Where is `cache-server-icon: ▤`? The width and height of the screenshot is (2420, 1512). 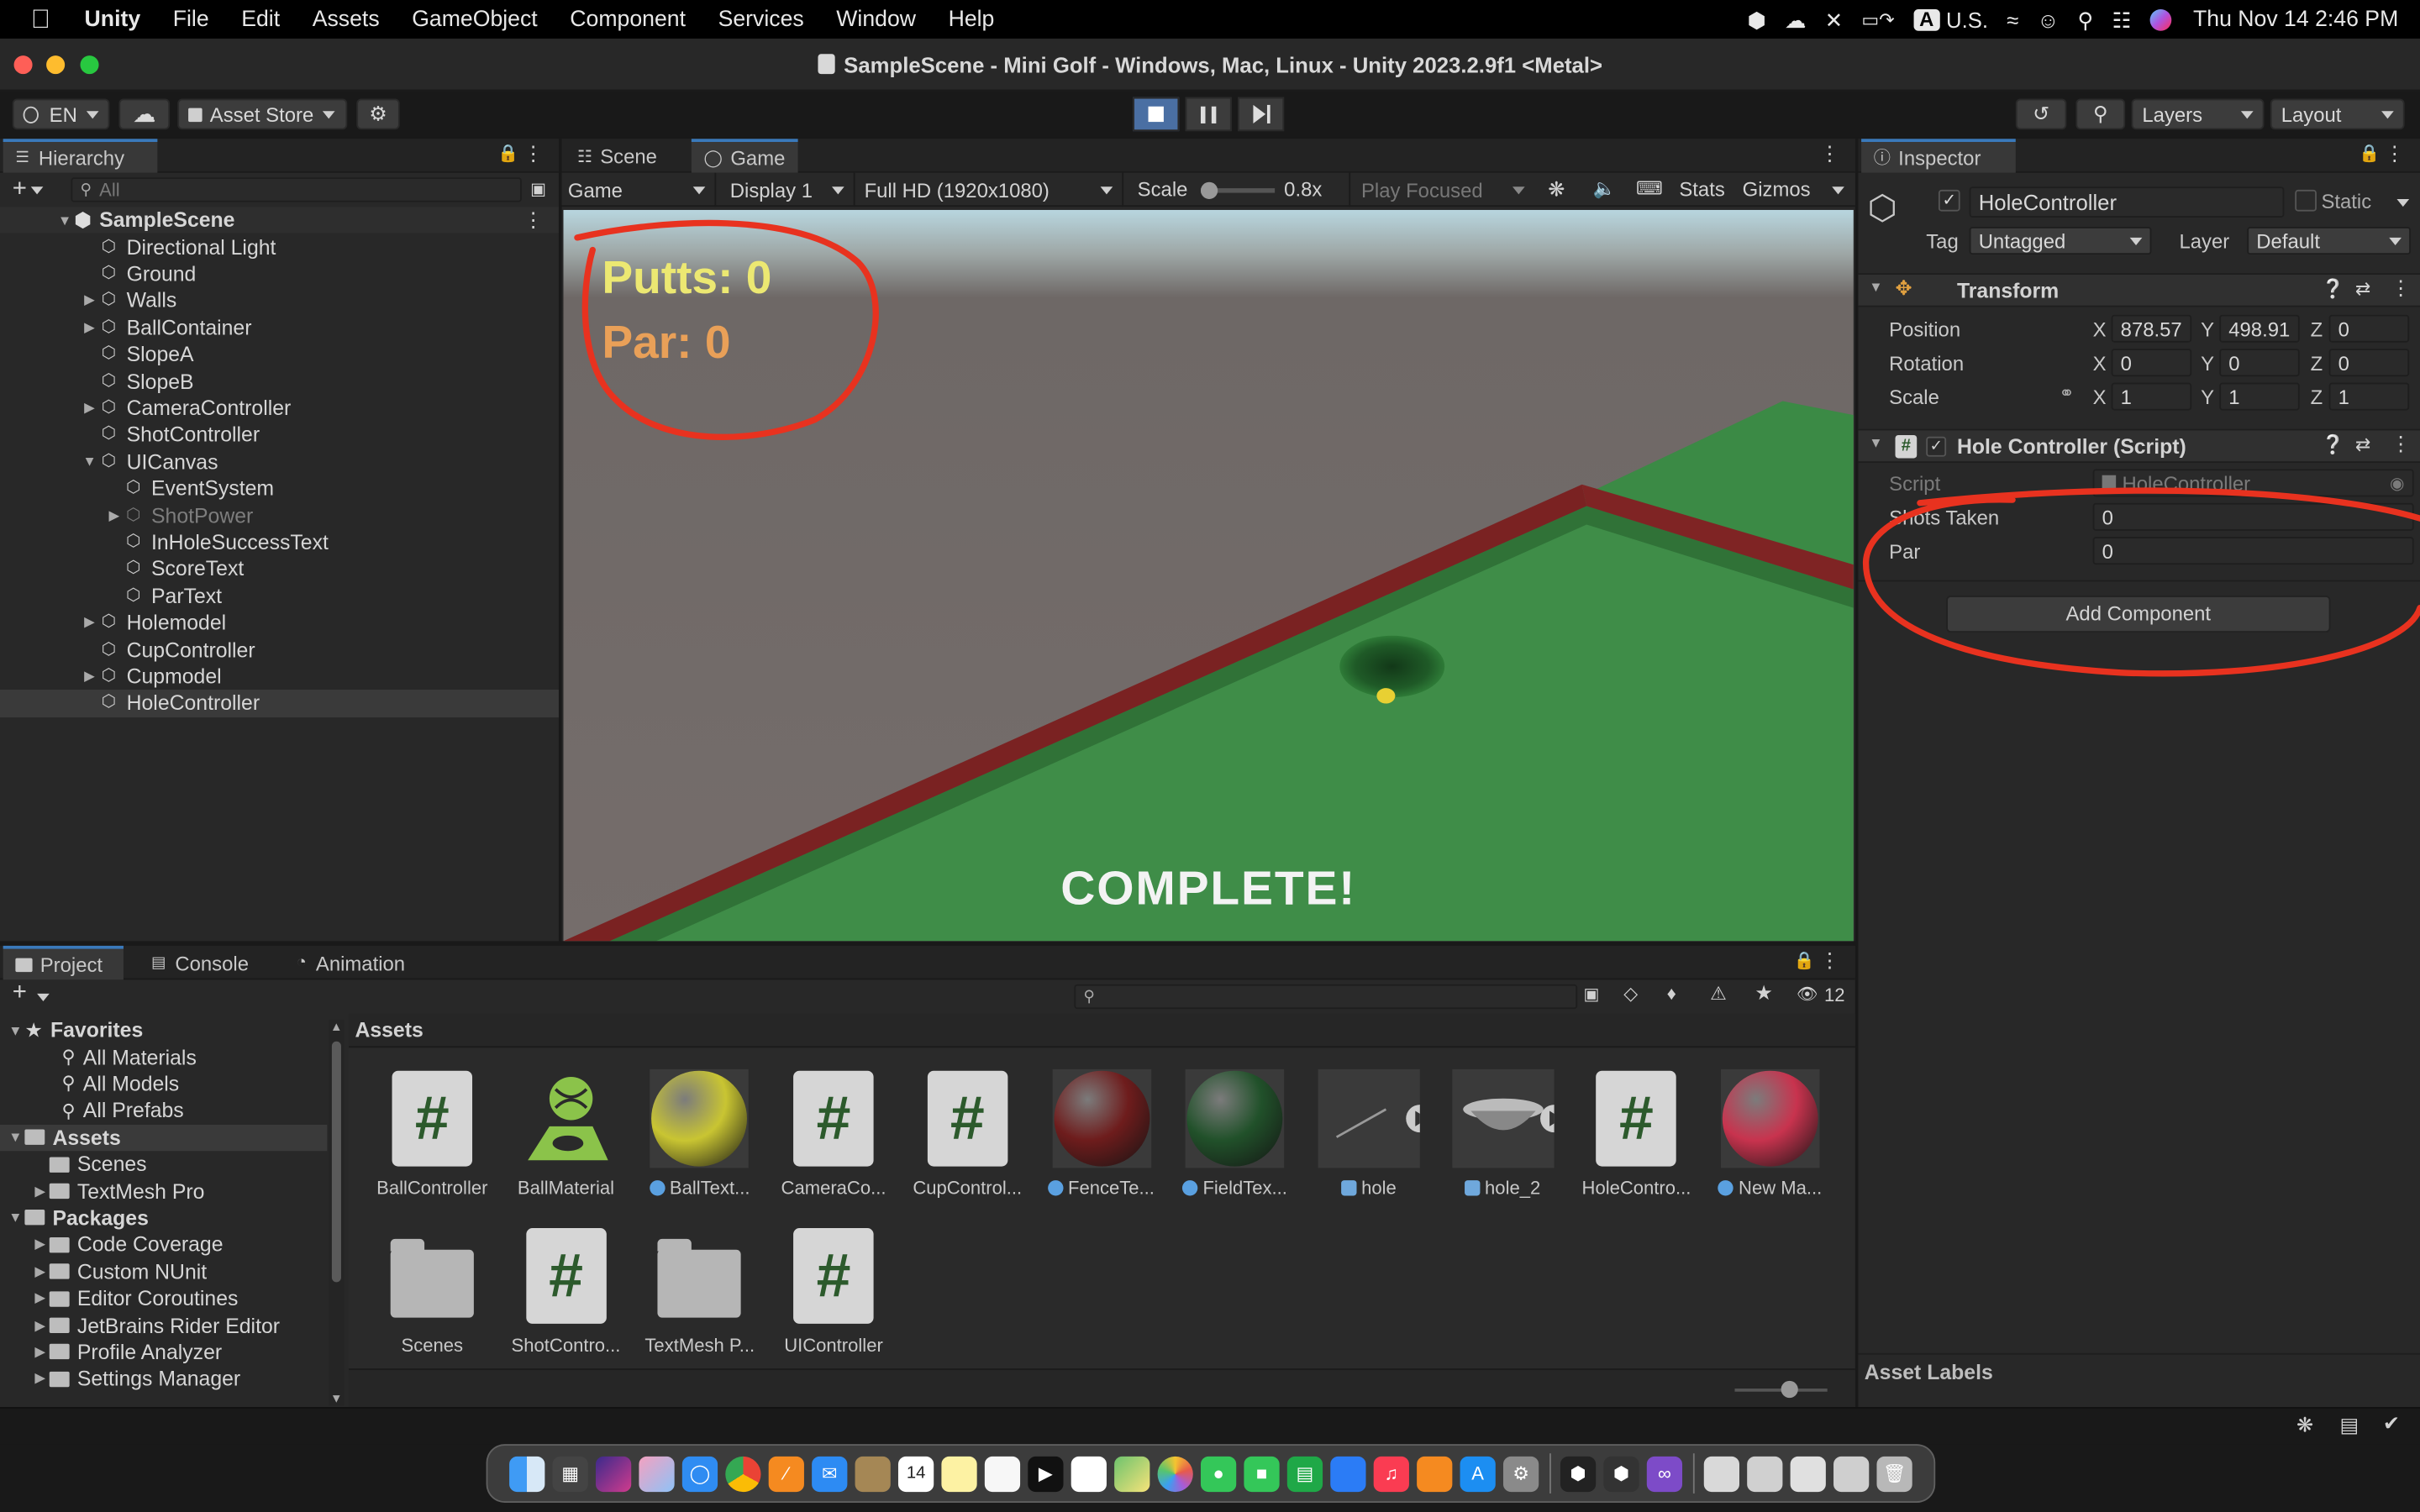 cache-server-icon: ▤ is located at coordinates (2349, 1425).